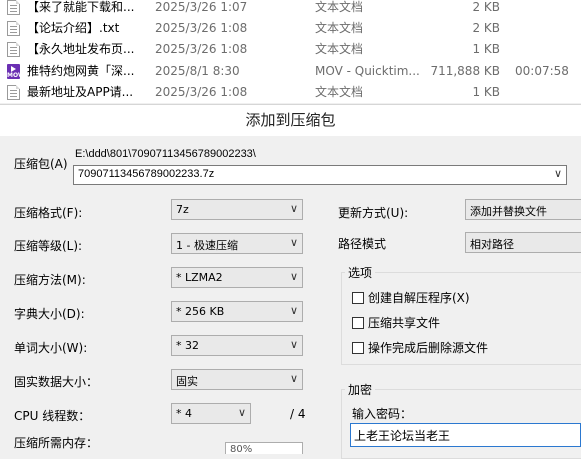 The height and width of the screenshot is (459, 581). What do you see at coordinates (237, 311) in the screenshot?
I see `dict-select: * 256 KB ∨` at bounding box center [237, 311].